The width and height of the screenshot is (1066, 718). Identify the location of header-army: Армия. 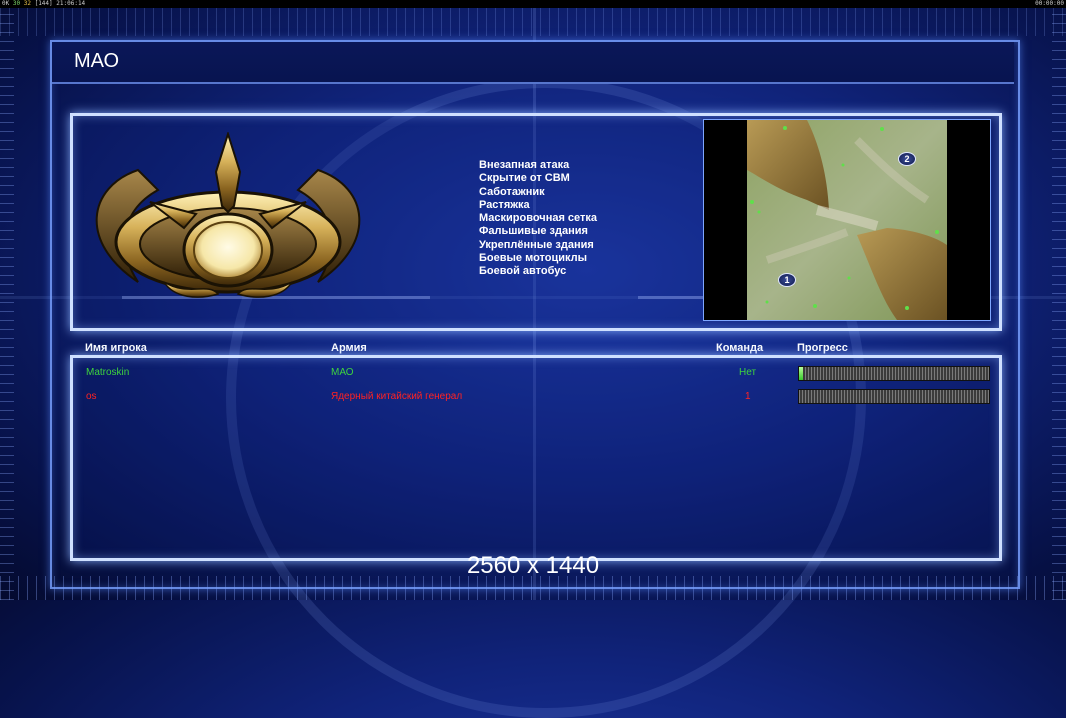
(349, 348).